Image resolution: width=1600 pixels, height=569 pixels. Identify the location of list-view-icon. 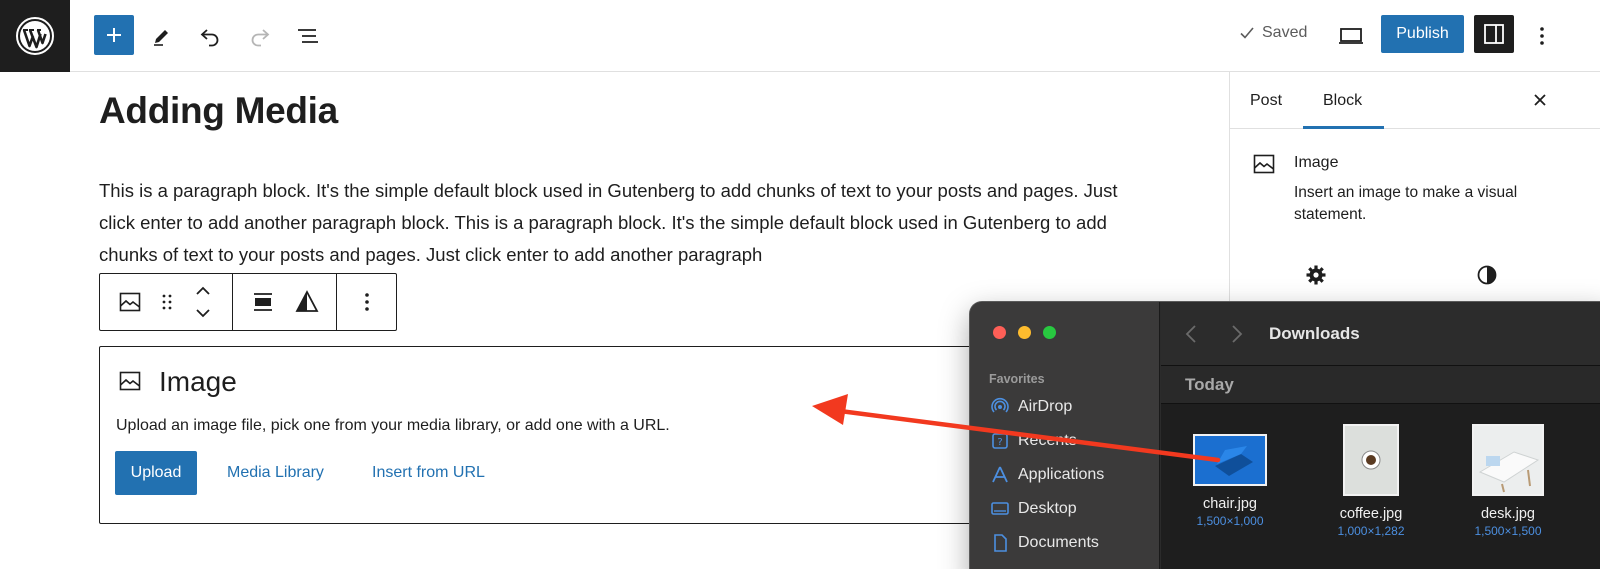
(308, 36).